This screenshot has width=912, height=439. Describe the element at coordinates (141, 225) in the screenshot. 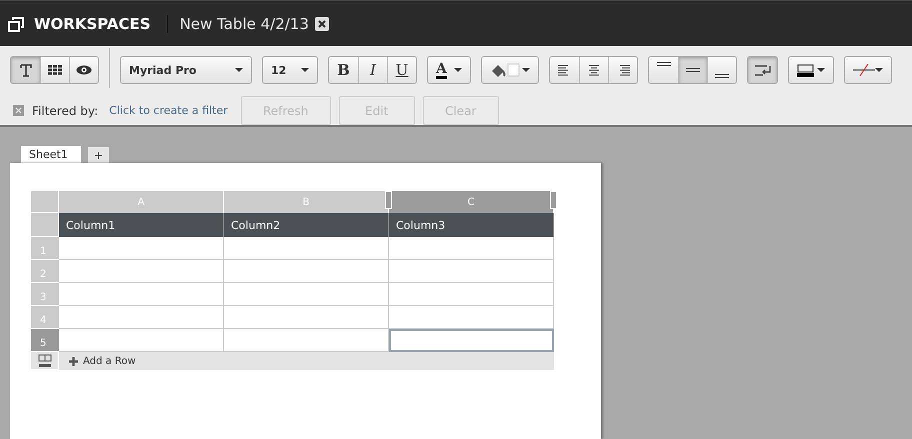

I see `column-name-header: Column1` at that location.